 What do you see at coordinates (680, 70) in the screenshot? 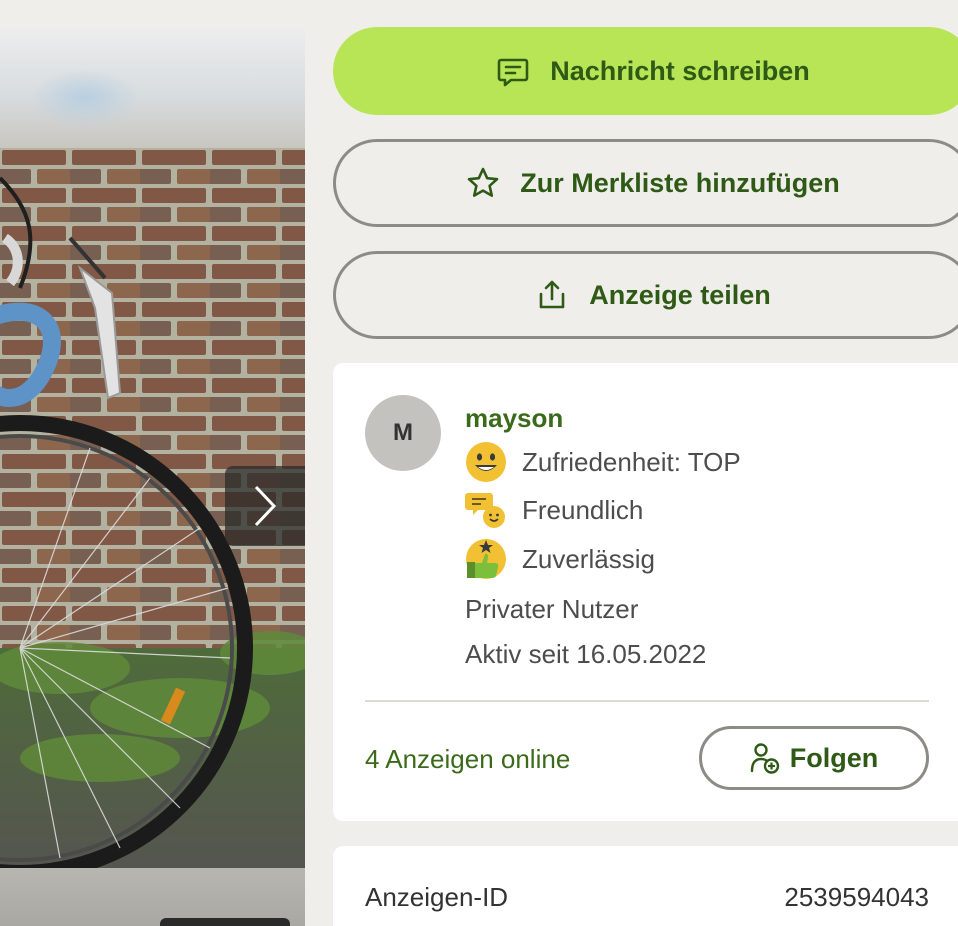
I see `send-message-label: Nachricht schreiben` at bounding box center [680, 70].